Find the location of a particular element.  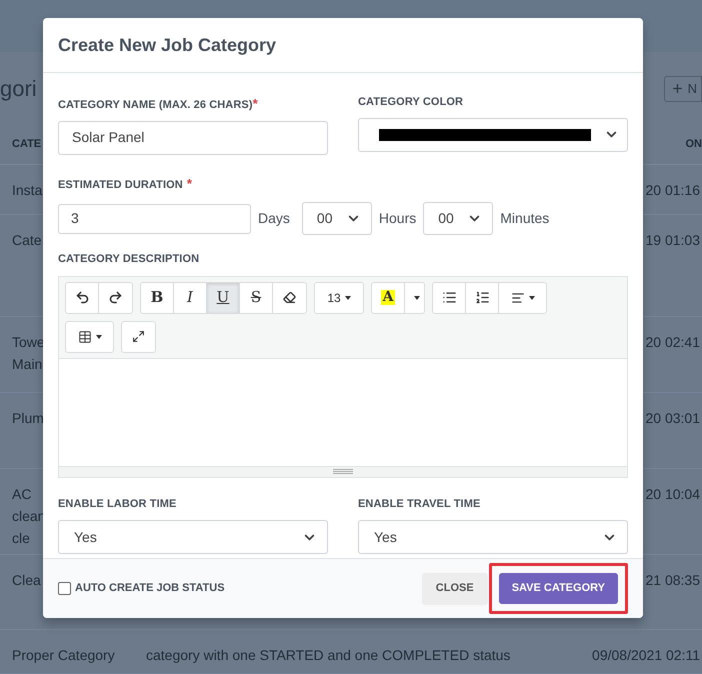

table-cell-text: Main is located at coordinates (27, 364).